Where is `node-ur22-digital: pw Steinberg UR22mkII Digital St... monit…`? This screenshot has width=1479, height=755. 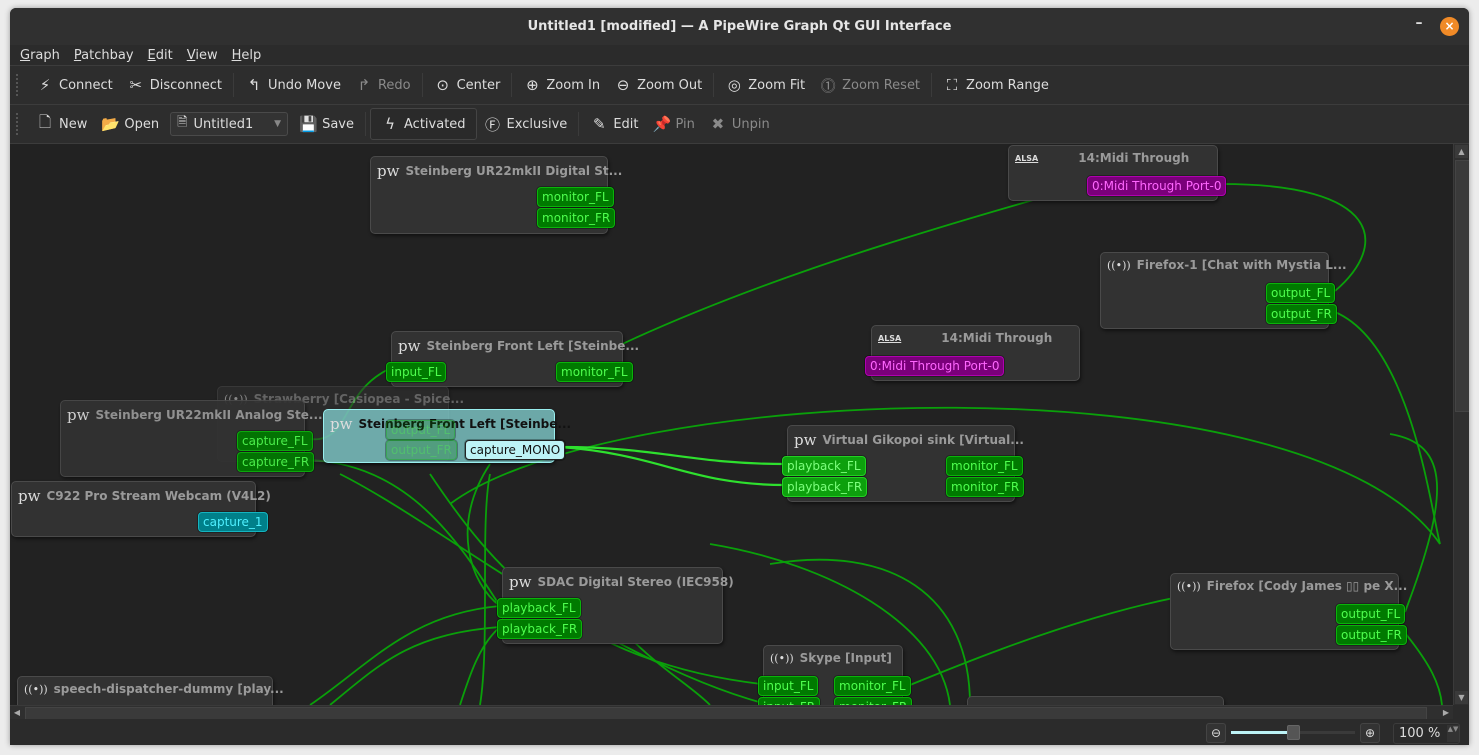 node-ur22-digital: pw Steinberg UR22mkII Digital St... monit… is located at coordinates (496, 195).